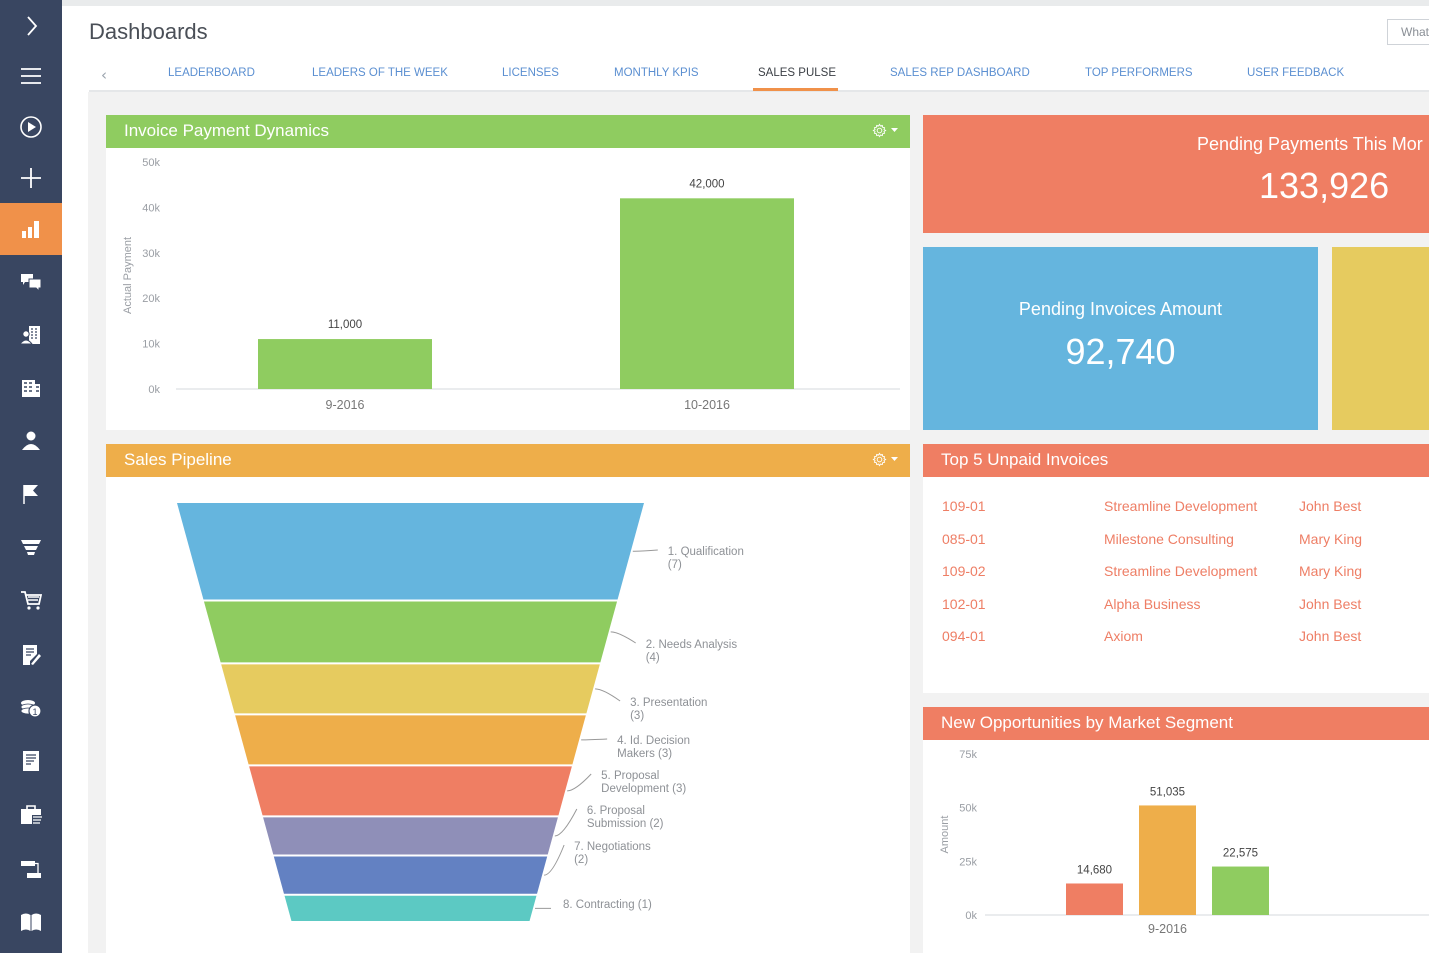  Describe the element at coordinates (968, 862) in the screenshot. I see `y-tick-label: 25k` at that location.